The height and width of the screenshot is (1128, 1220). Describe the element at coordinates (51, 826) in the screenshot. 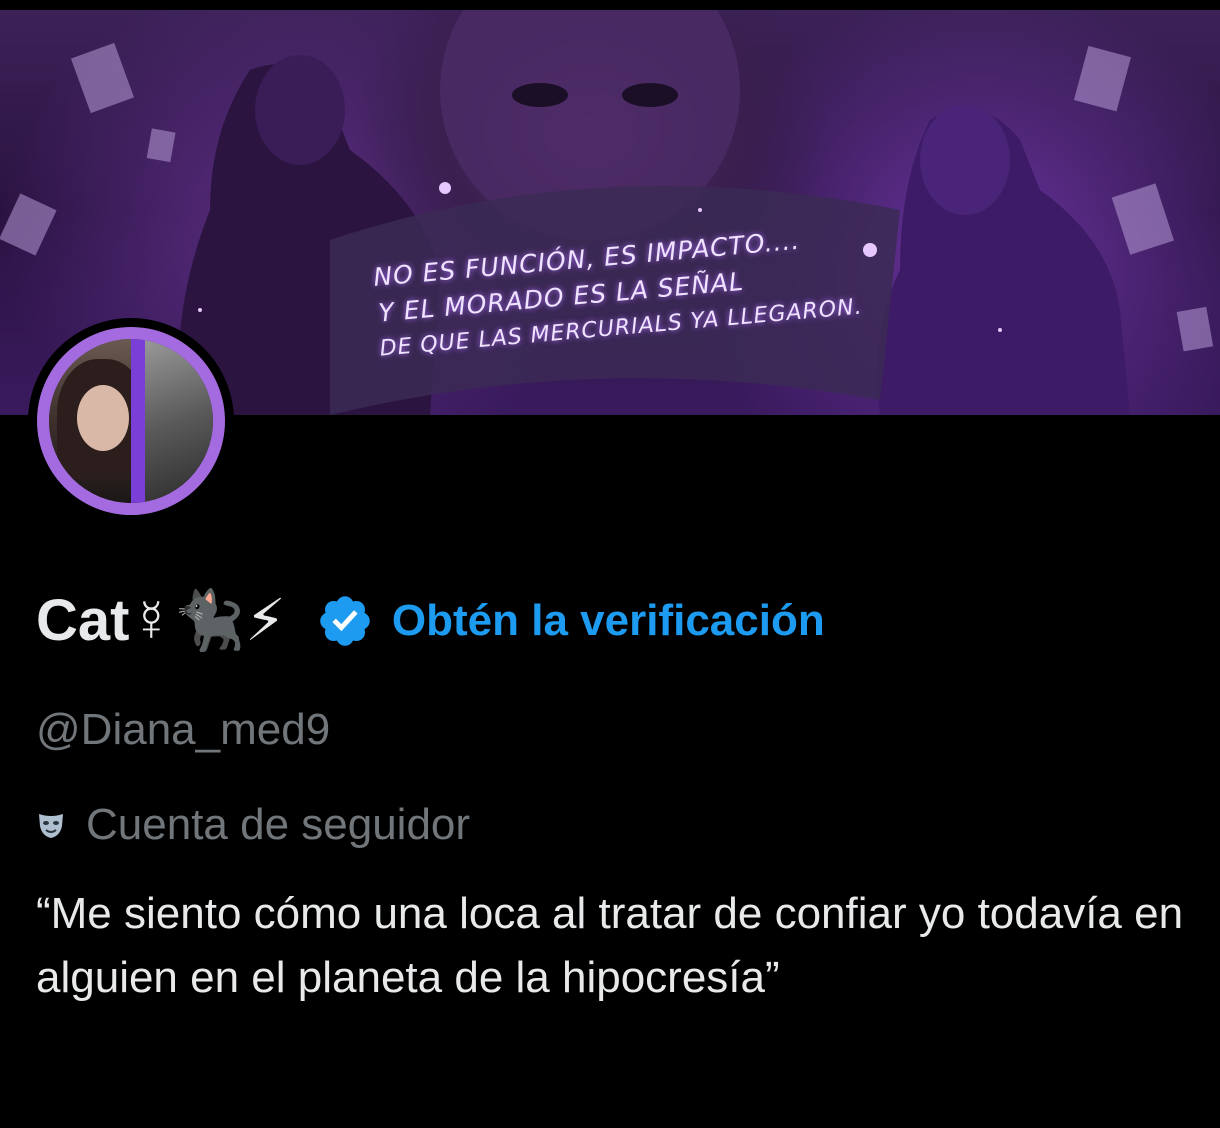

I see `theater-mask-icon` at that location.